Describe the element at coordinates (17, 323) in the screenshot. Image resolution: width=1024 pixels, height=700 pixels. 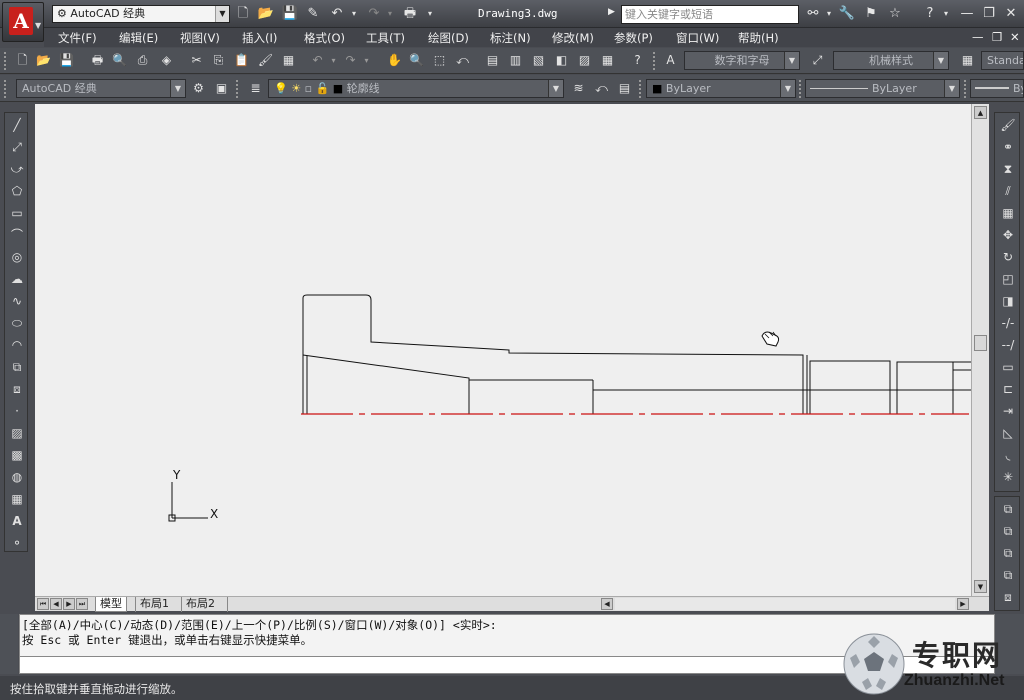
I see `ellipse-icon: ⬭` at that location.